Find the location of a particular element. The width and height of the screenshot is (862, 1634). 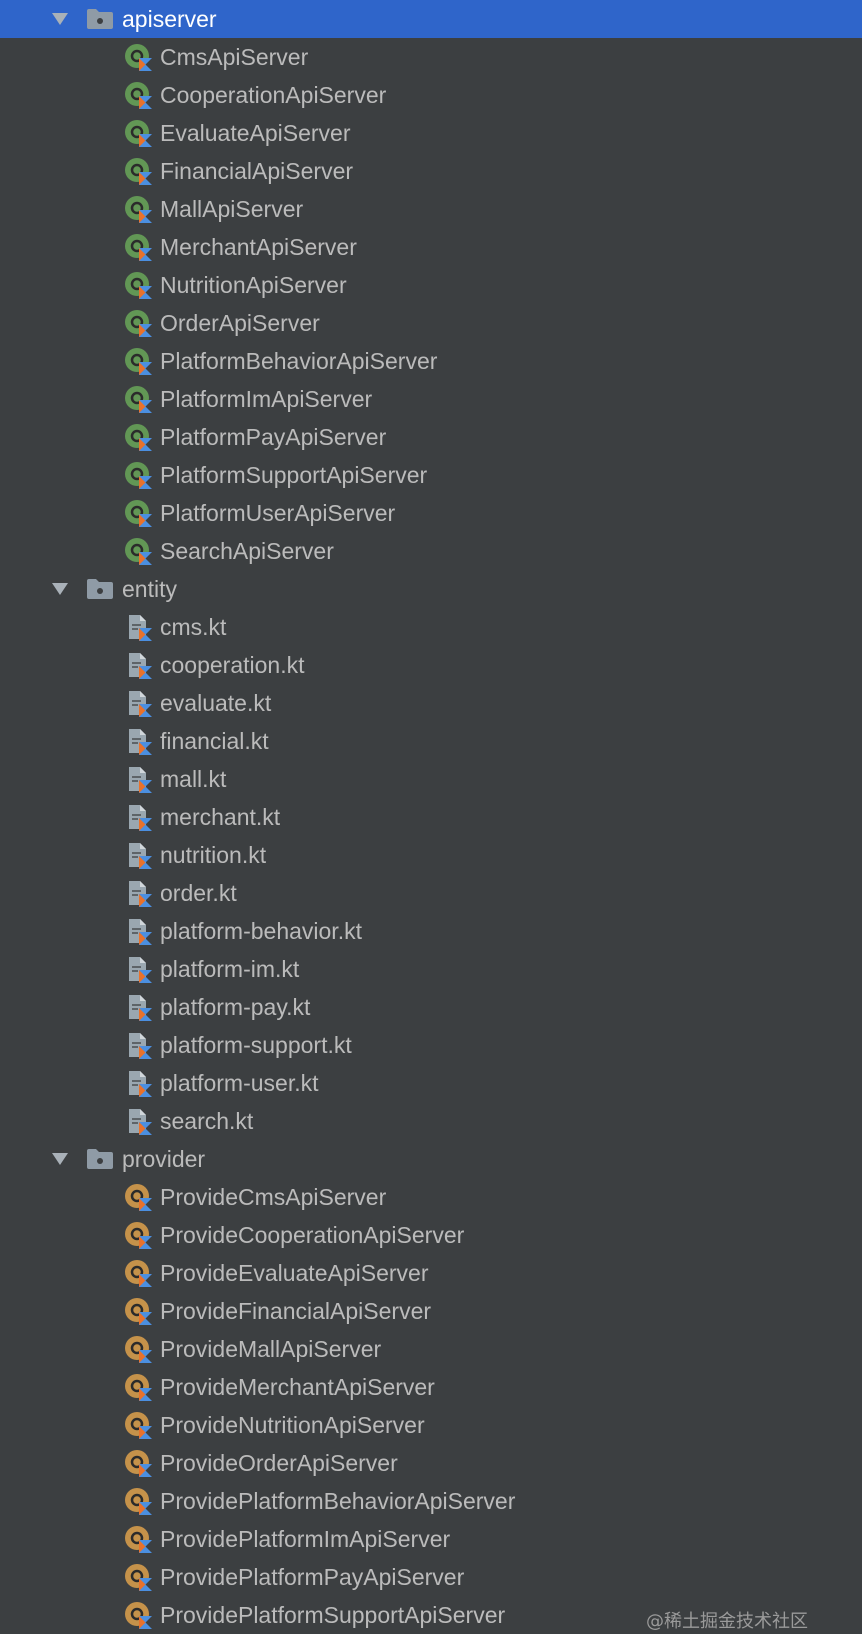

tree-item: MallApiServer is located at coordinates (431, 209).